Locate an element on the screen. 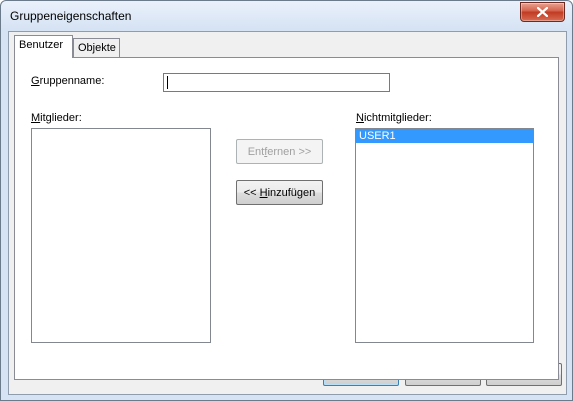 The height and width of the screenshot is (401, 573). text-caret is located at coordinates (167, 82).